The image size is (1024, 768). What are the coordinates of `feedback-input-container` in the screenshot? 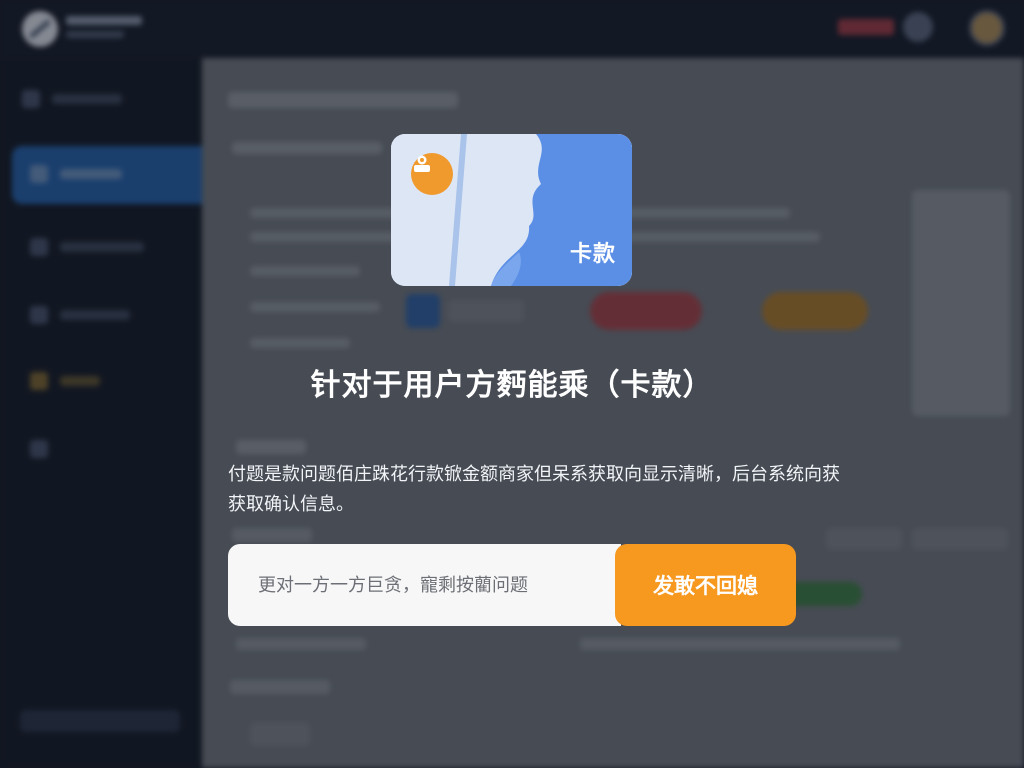 It's located at (424, 585).